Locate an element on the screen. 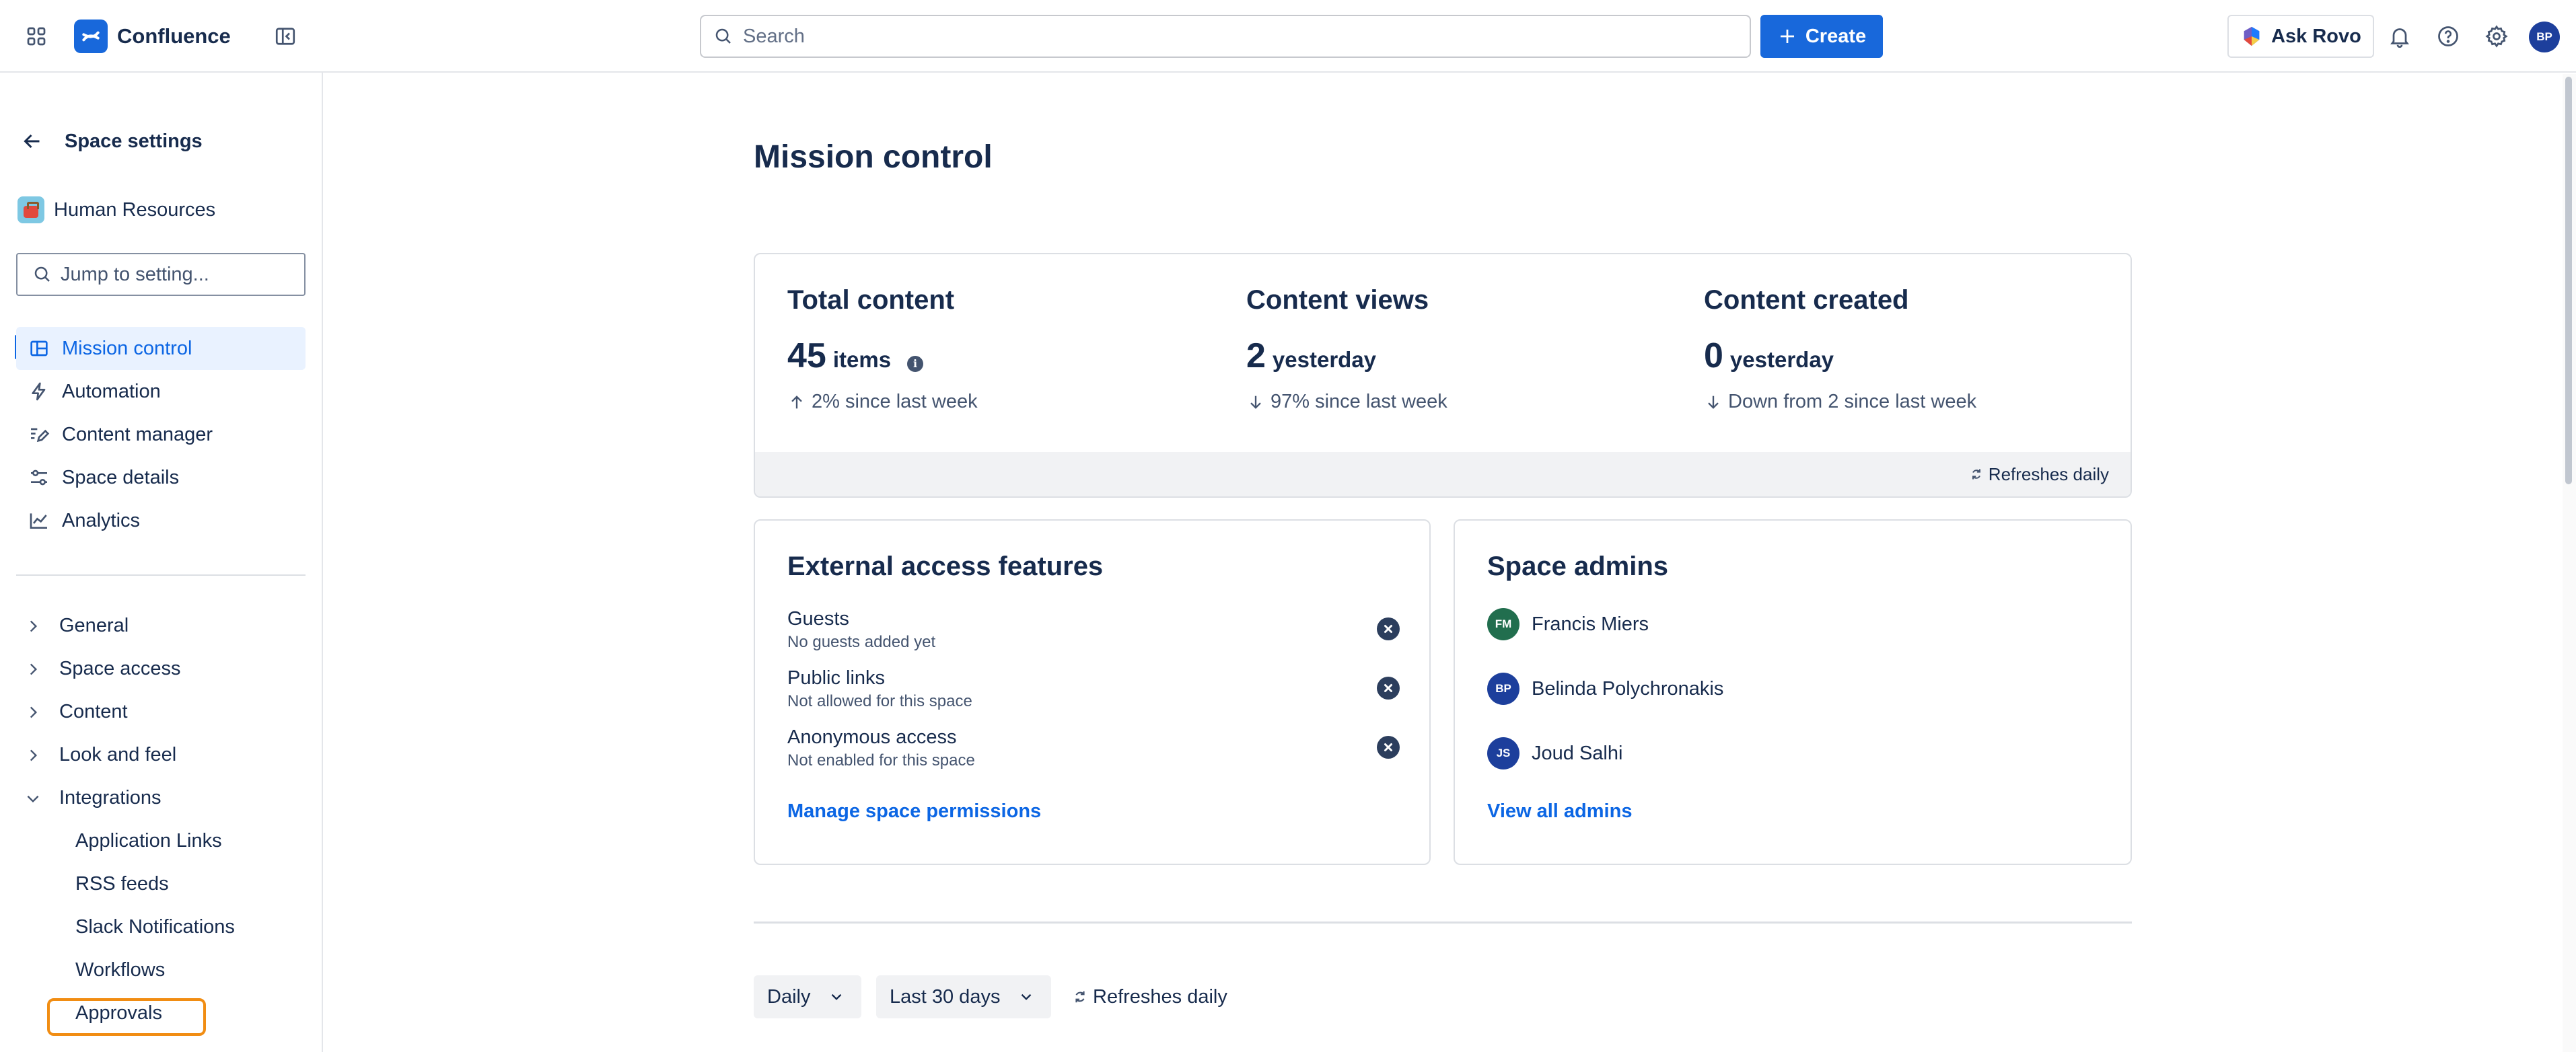 The height and width of the screenshot is (1052, 2576). app-name: Confluence is located at coordinates (174, 36).